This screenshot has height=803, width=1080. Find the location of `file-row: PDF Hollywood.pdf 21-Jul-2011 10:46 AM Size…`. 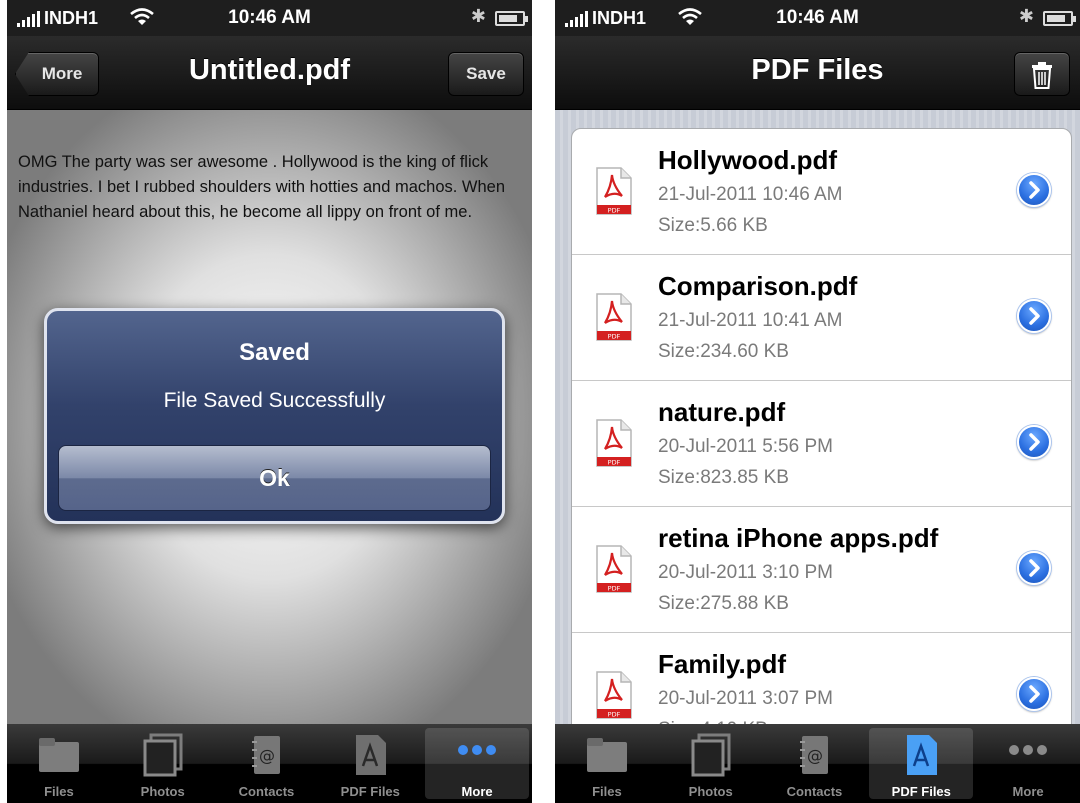

file-row: PDF Hollywood.pdf 21-Jul-2011 10:46 AM Size… is located at coordinates (821, 192).